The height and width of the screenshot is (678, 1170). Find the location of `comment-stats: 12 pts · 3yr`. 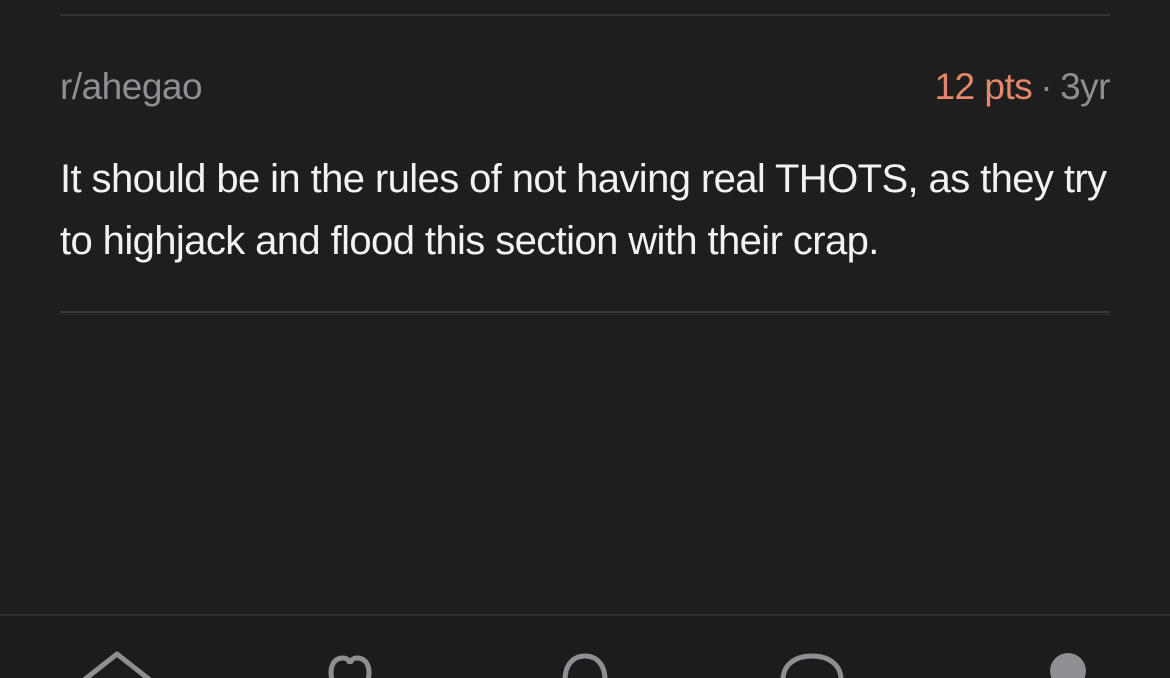

comment-stats: 12 pts · 3yr is located at coordinates (1022, 87).